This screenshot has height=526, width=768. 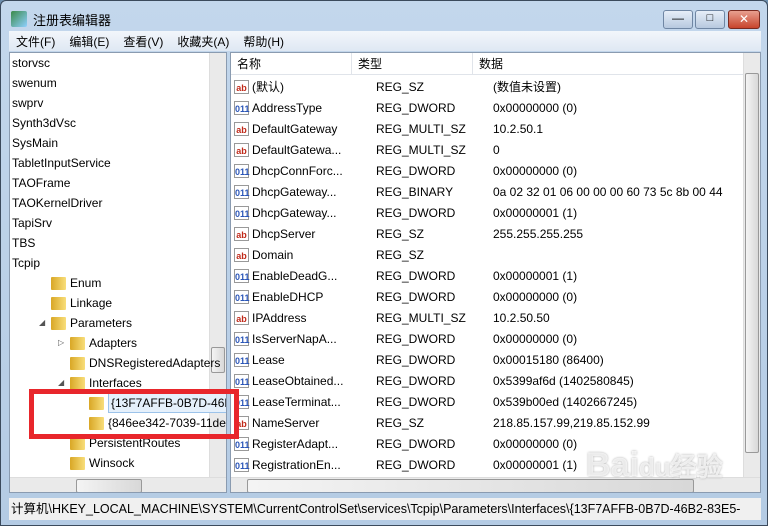 I want to click on value-data: 10.2.50.50, so click(x=521, y=318).